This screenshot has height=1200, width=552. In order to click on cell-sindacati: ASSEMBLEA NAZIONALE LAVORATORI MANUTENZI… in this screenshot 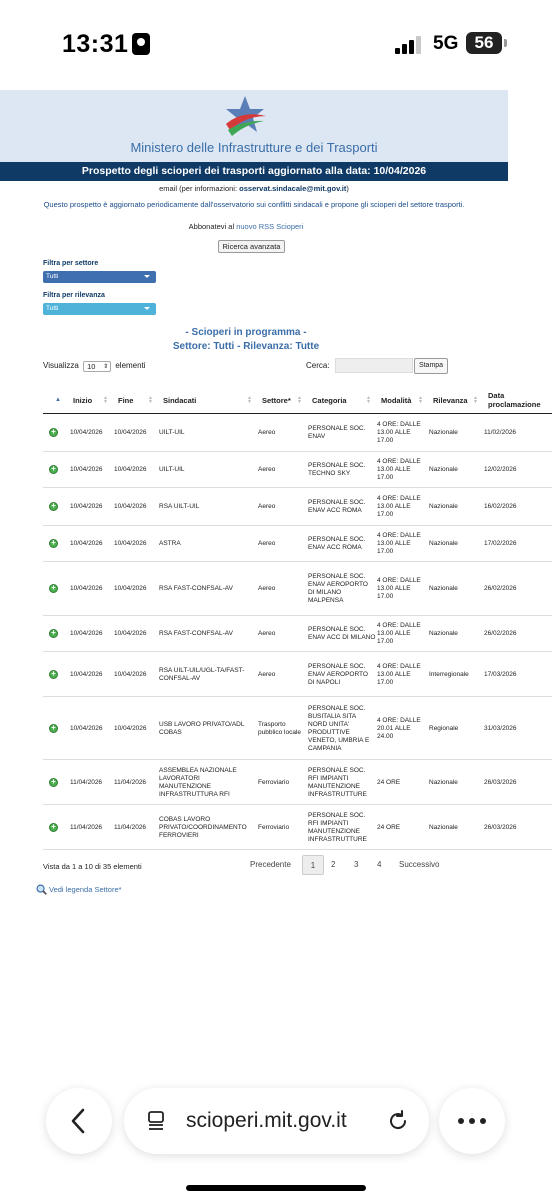, I will do `click(198, 782)`.